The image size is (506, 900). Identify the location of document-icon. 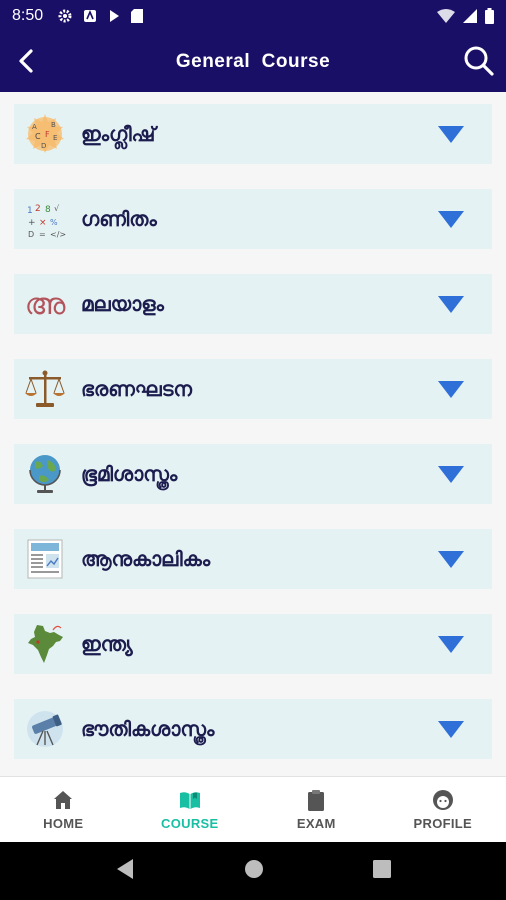
(45, 559).